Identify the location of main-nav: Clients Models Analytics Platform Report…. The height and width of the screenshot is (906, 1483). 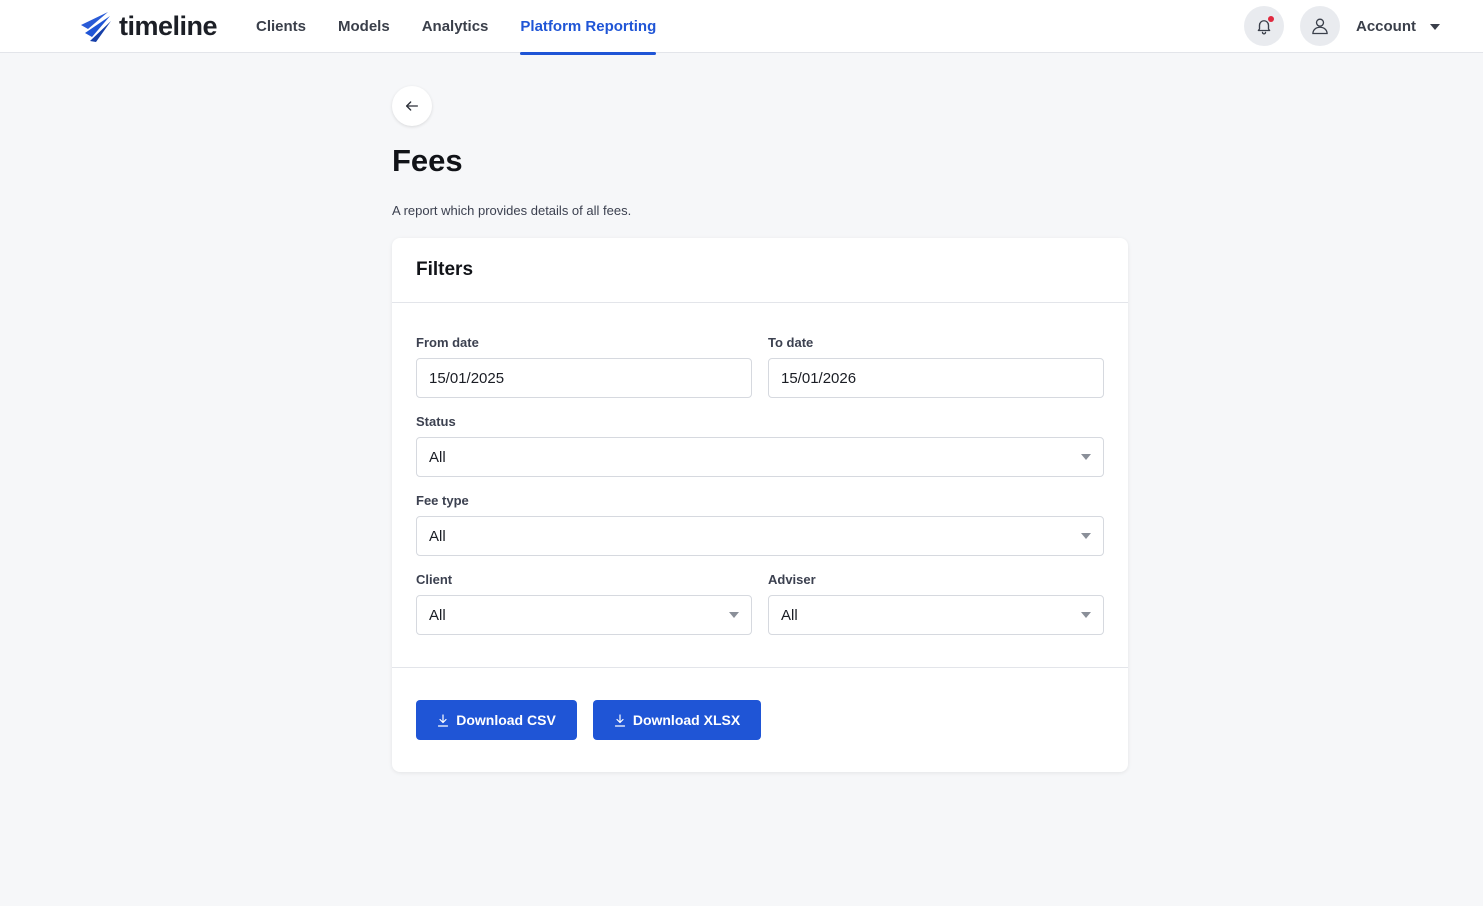
(472, 27).